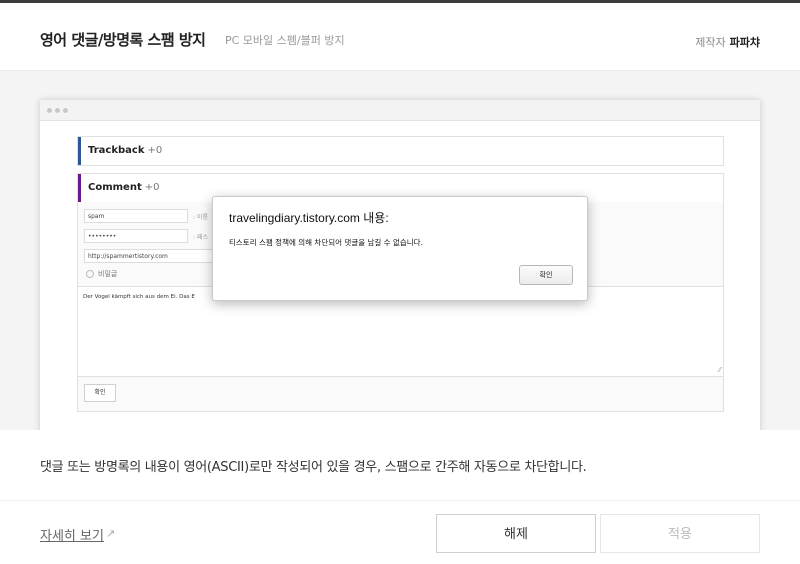  What do you see at coordinates (152, 187) in the screenshot?
I see `comment-count: +0` at bounding box center [152, 187].